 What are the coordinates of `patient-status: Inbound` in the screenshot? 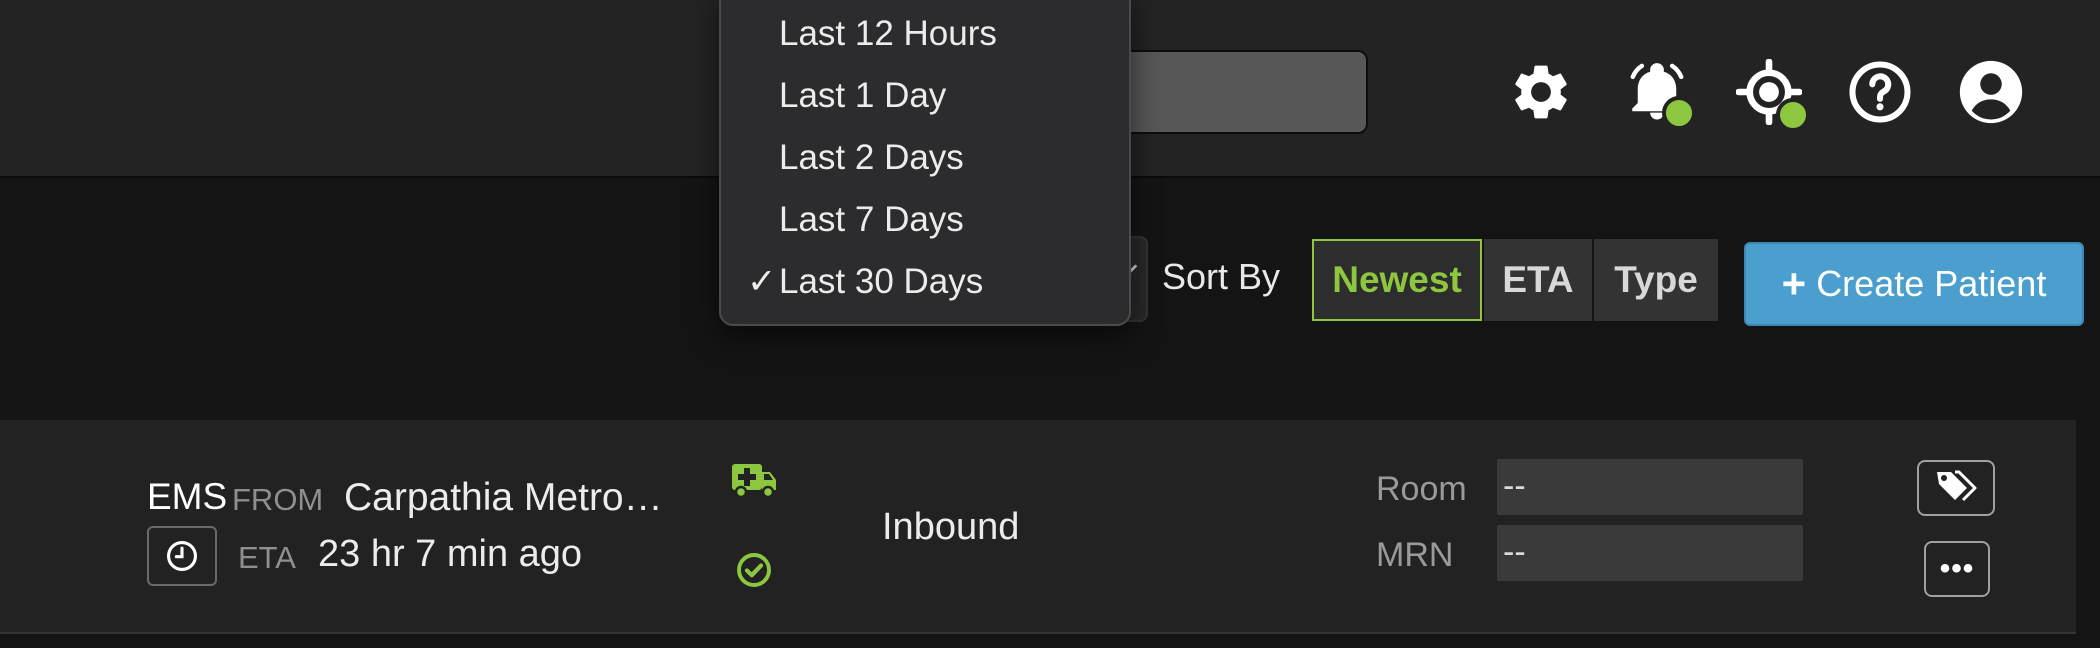 It's located at (951, 527).